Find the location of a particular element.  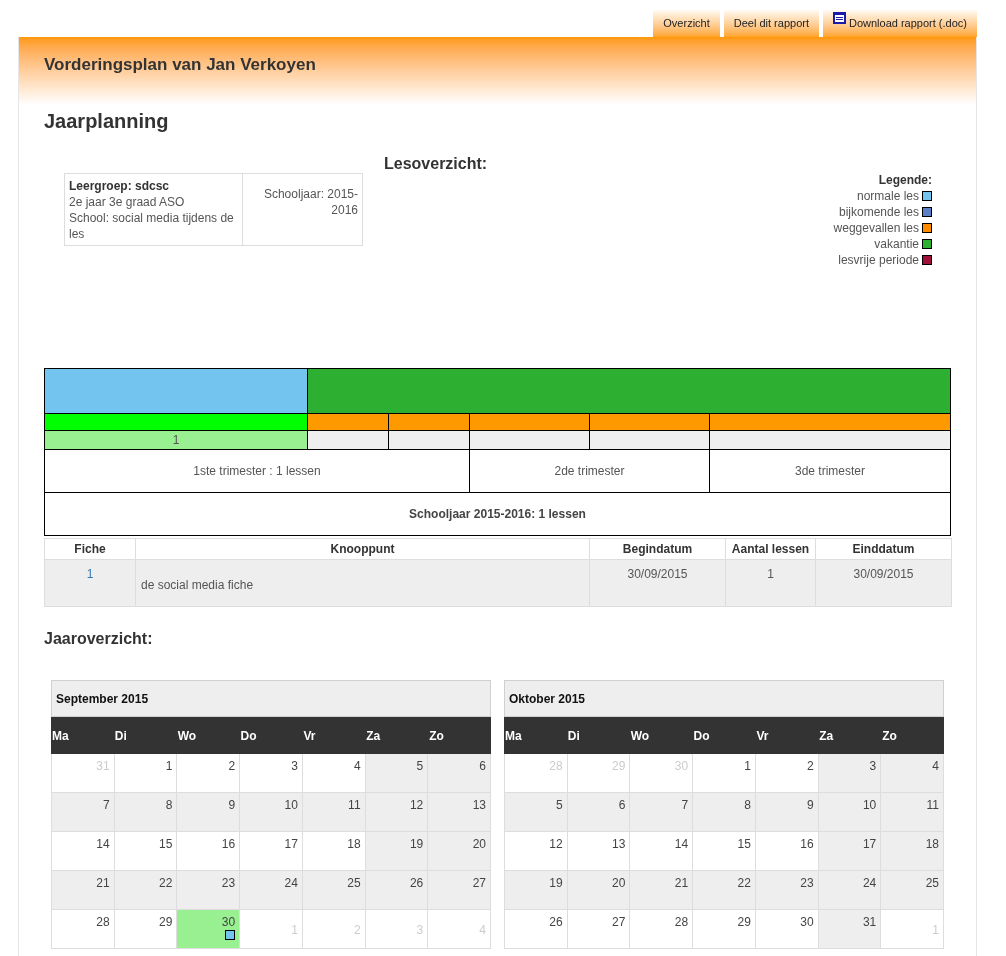

day-number: 30 is located at coordinates (807, 922).